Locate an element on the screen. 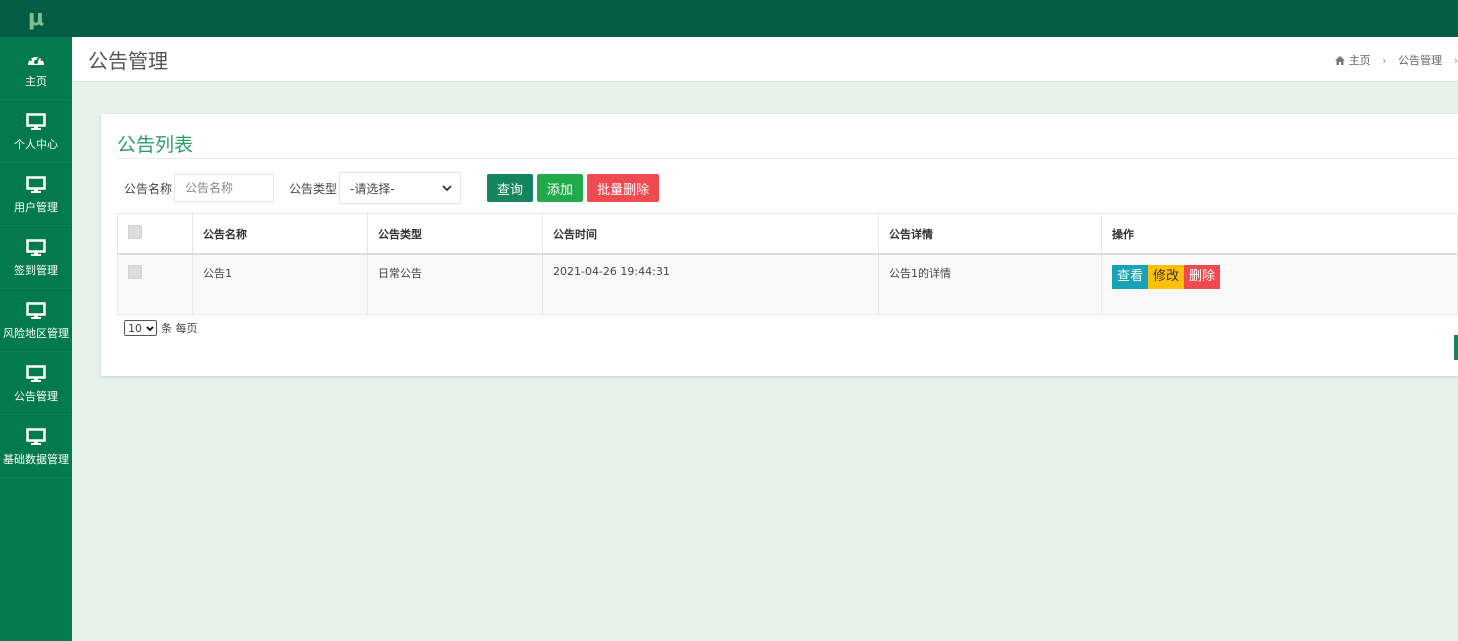  select-all-checkbox is located at coordinates (135, 232).